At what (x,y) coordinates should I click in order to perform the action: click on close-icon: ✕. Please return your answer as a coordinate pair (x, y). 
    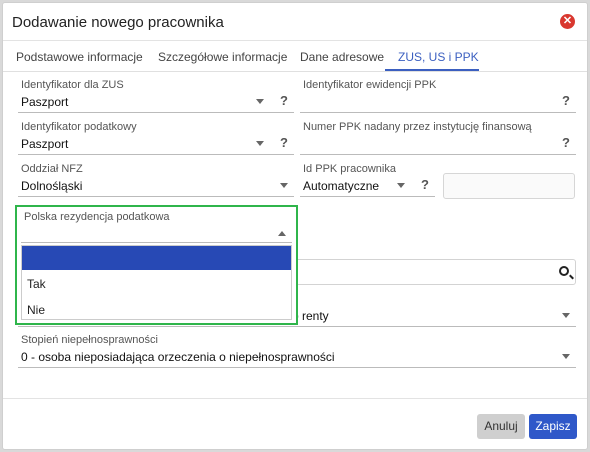
    Looking at the image, I should click on (567, 21).